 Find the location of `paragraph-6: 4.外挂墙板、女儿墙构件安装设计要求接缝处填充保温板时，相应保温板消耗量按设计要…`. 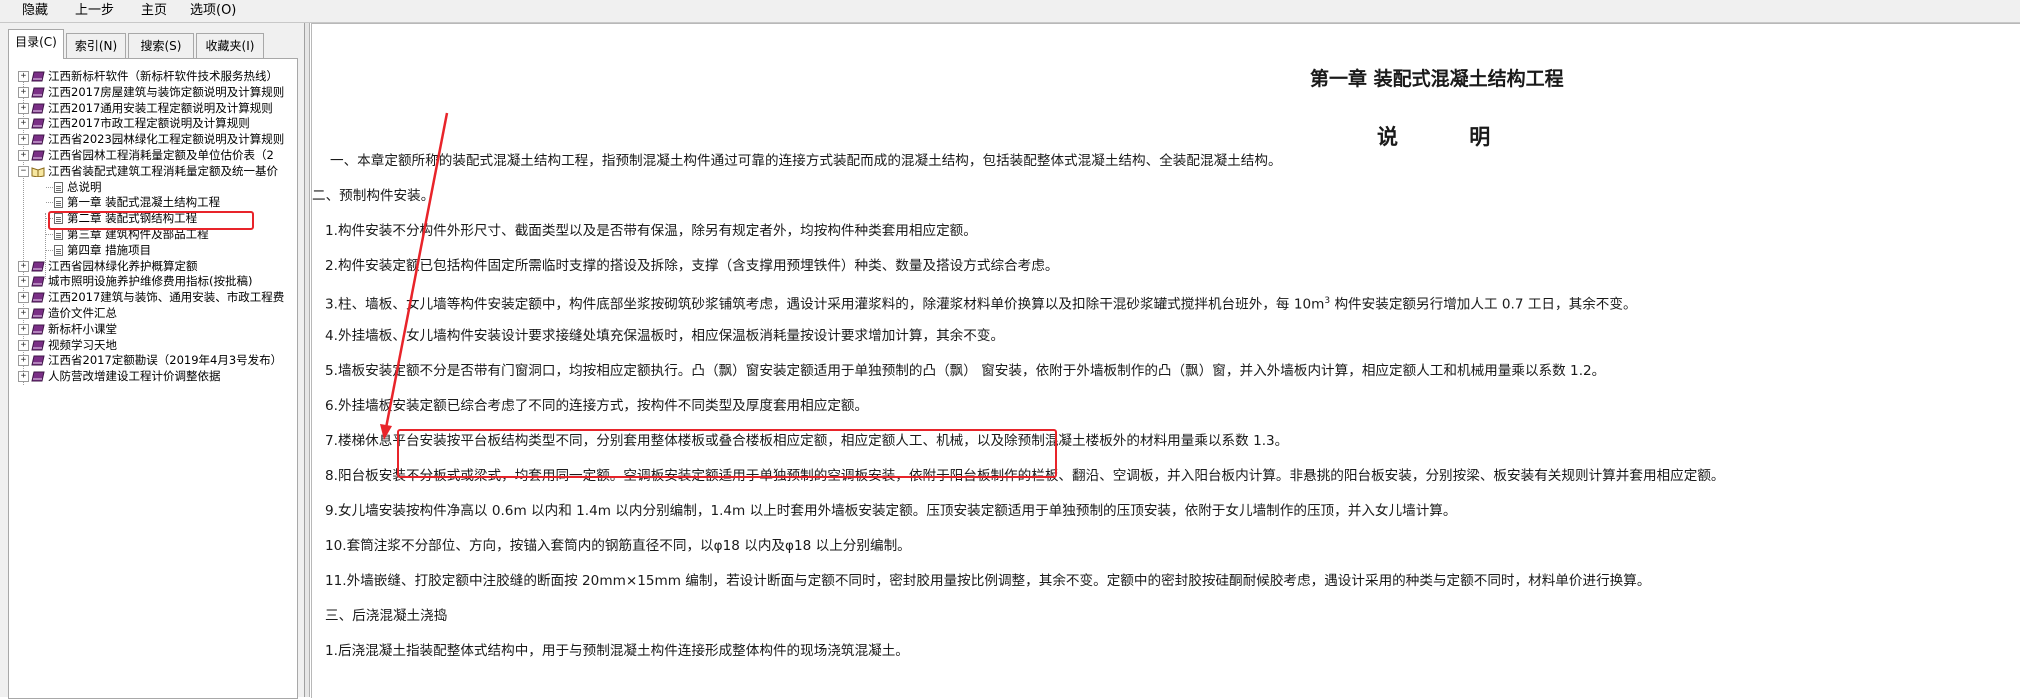

paragraph-6: 4.外挂墙板、女儿墙构件安装设计要求接缝处填充保温板时，相应保温板消耗量按设计要… is located at coordinates (665, 336).